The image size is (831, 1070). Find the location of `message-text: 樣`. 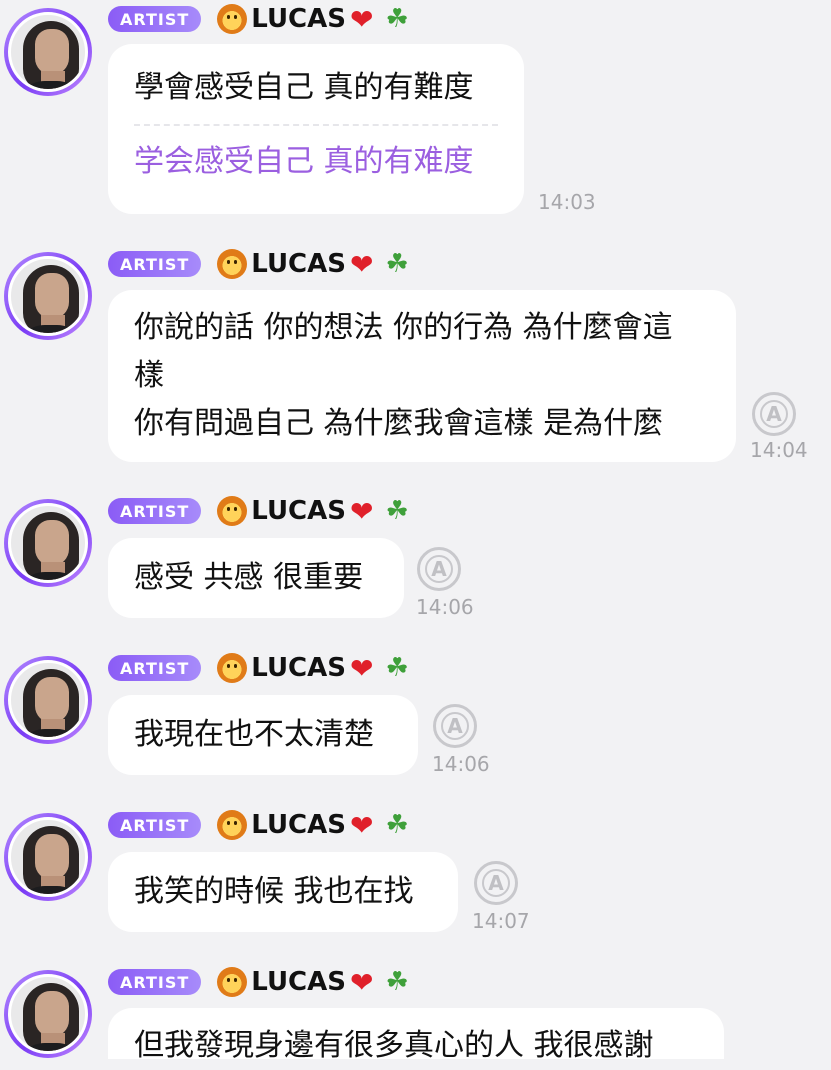

message-text: 樣 is located at coordinates (149, 375).